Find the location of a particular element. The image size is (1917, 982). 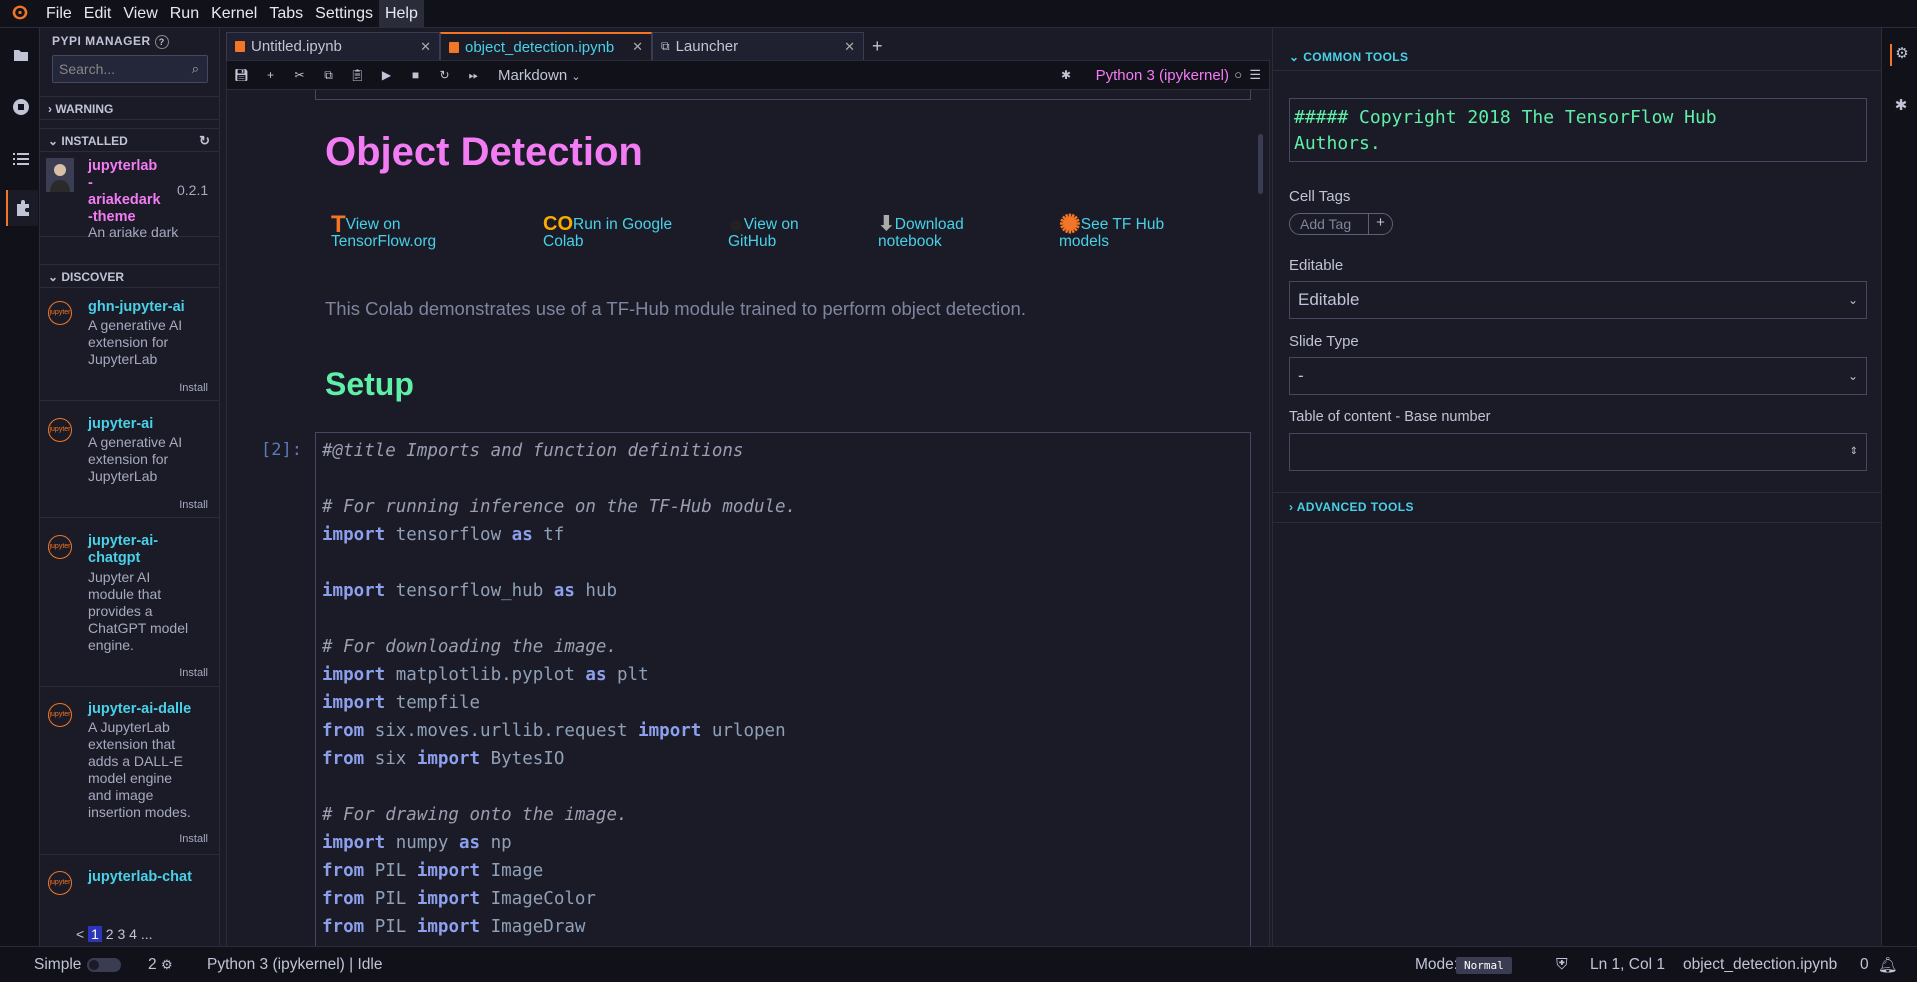

debugger-bug-icon: ✱ is located at coordinates (1066, 75).